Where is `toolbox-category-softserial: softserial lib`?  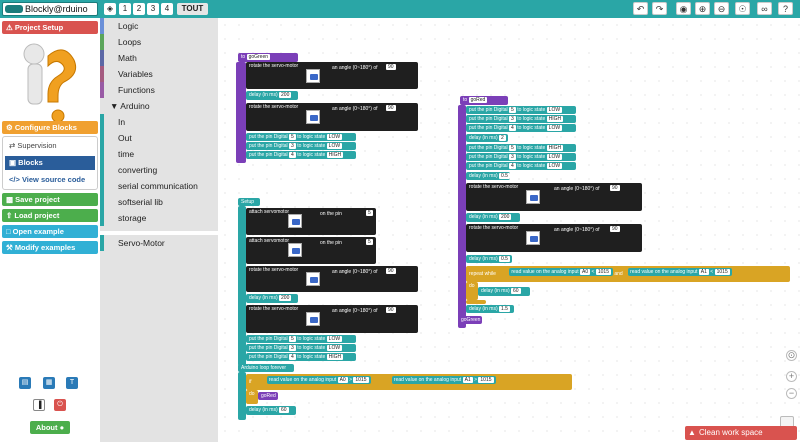
toolbox-category-softserial: softserial lib is located at coordinates (159, 202).